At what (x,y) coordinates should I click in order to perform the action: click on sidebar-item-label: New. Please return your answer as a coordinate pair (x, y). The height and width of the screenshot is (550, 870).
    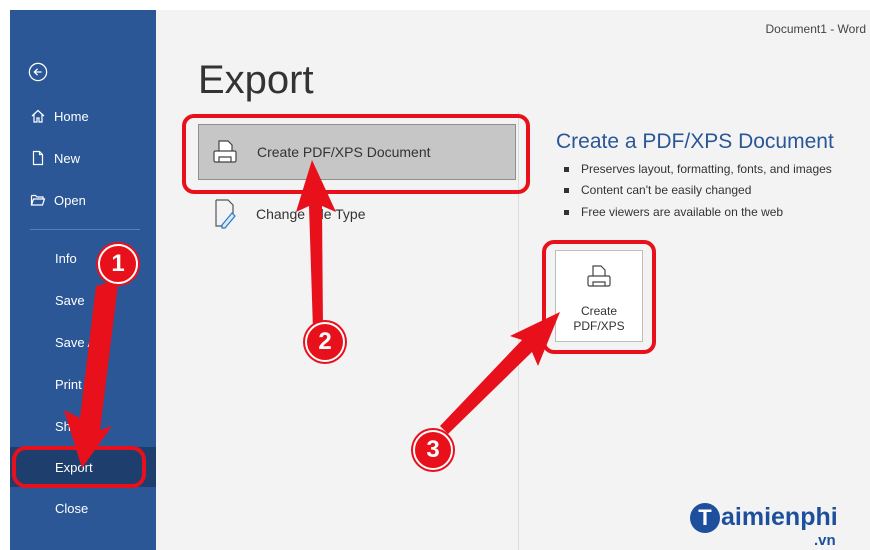
    Looking at the image, I should click on (67, 158).